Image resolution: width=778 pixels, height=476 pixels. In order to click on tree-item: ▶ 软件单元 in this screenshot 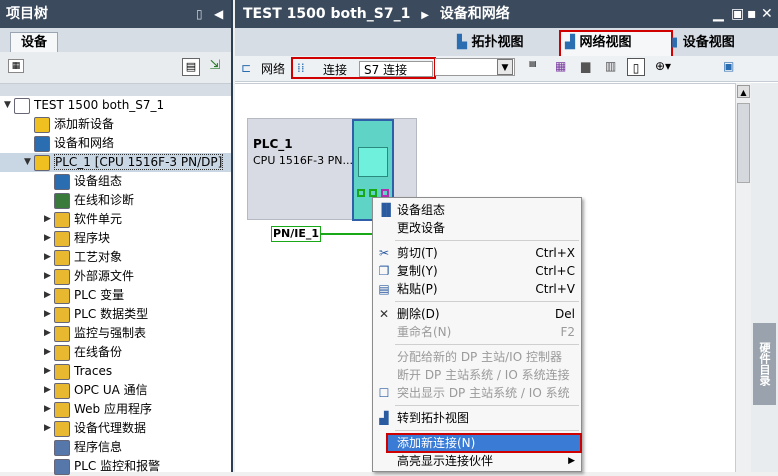, I will do `click(115, 219)`.